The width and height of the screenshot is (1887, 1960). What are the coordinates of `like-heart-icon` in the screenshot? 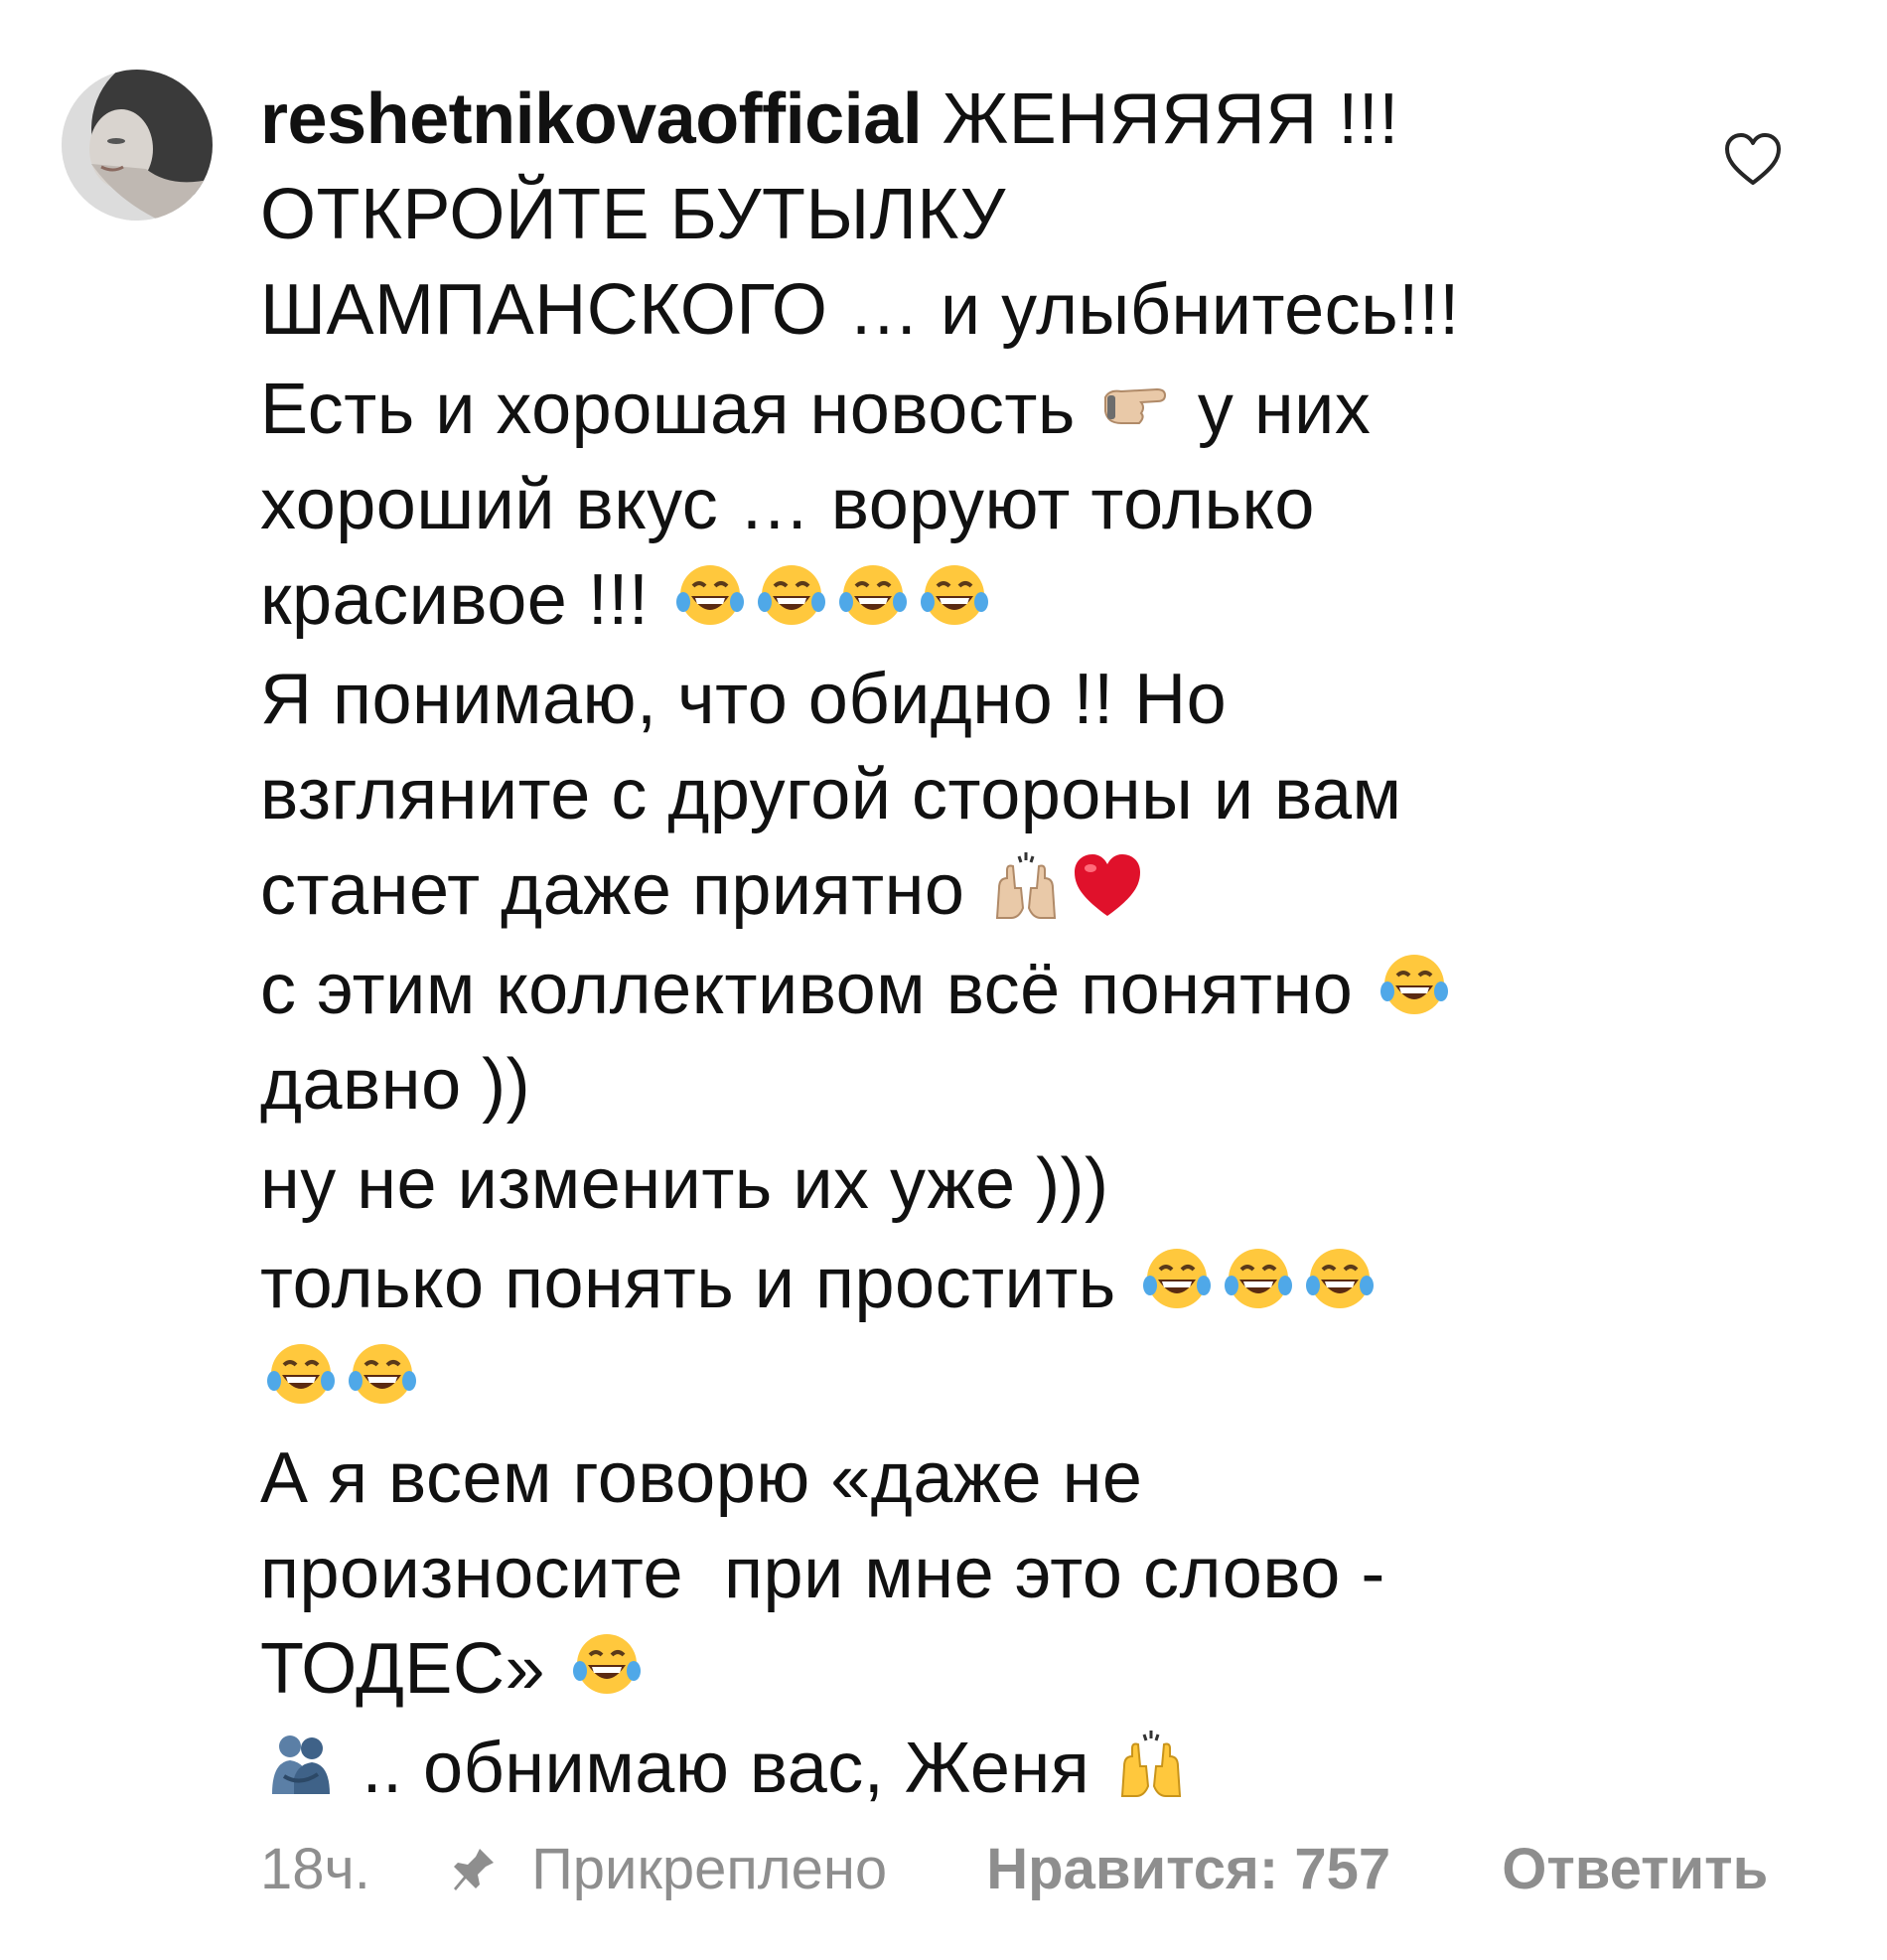 It's located at (1753, 159).